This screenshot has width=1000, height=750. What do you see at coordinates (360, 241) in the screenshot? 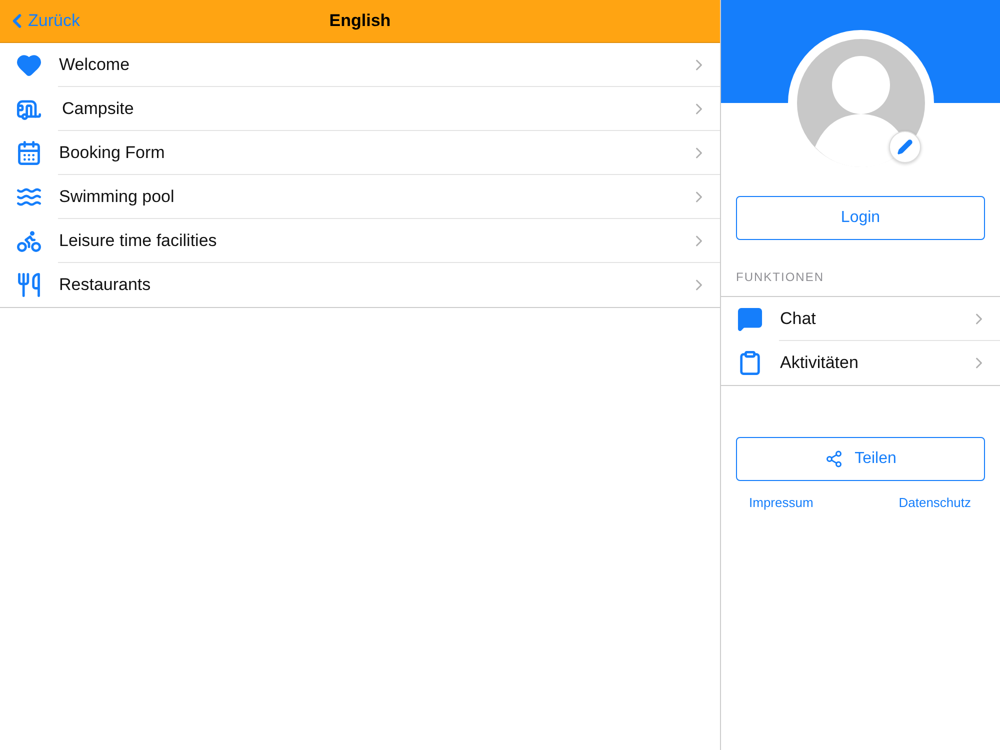
I see `menu-item: Leisure time facilities` at bounding box center [360, 241].